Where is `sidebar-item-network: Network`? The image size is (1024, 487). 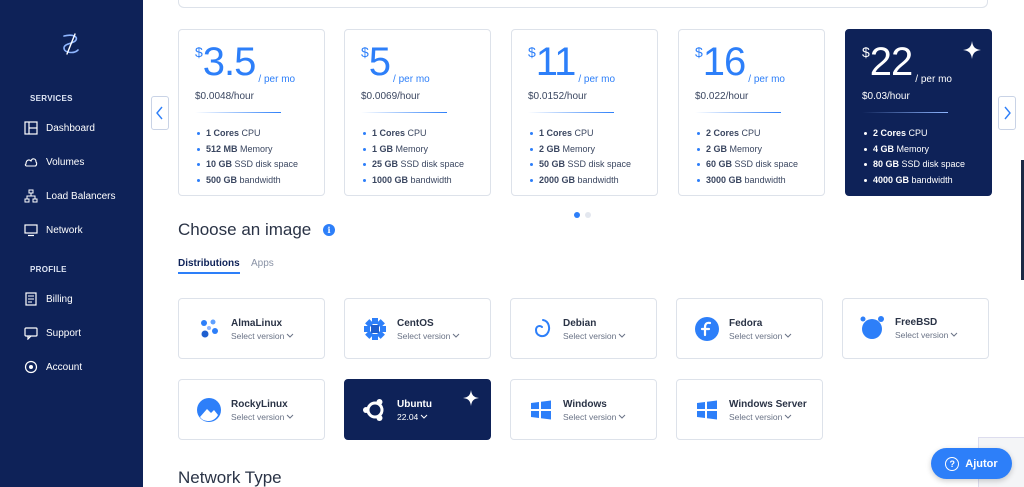
sidebar-item-network: Network is located at coordinates (53, 230).